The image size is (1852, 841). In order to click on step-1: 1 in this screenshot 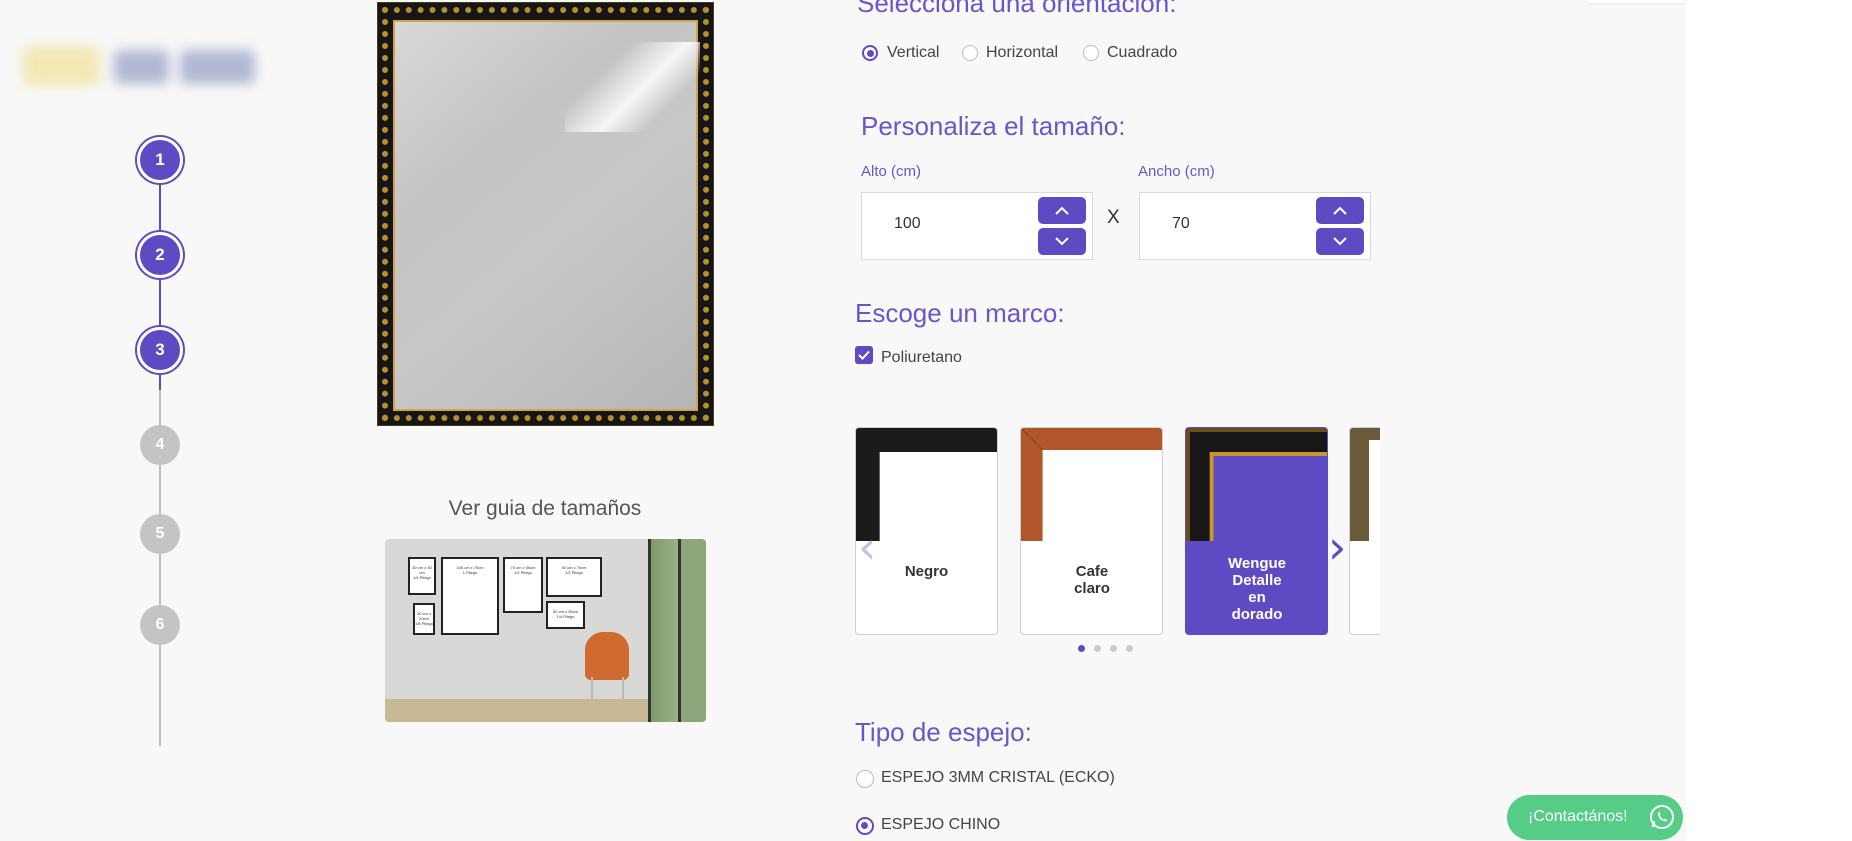, I will do `click(160, 160)`.